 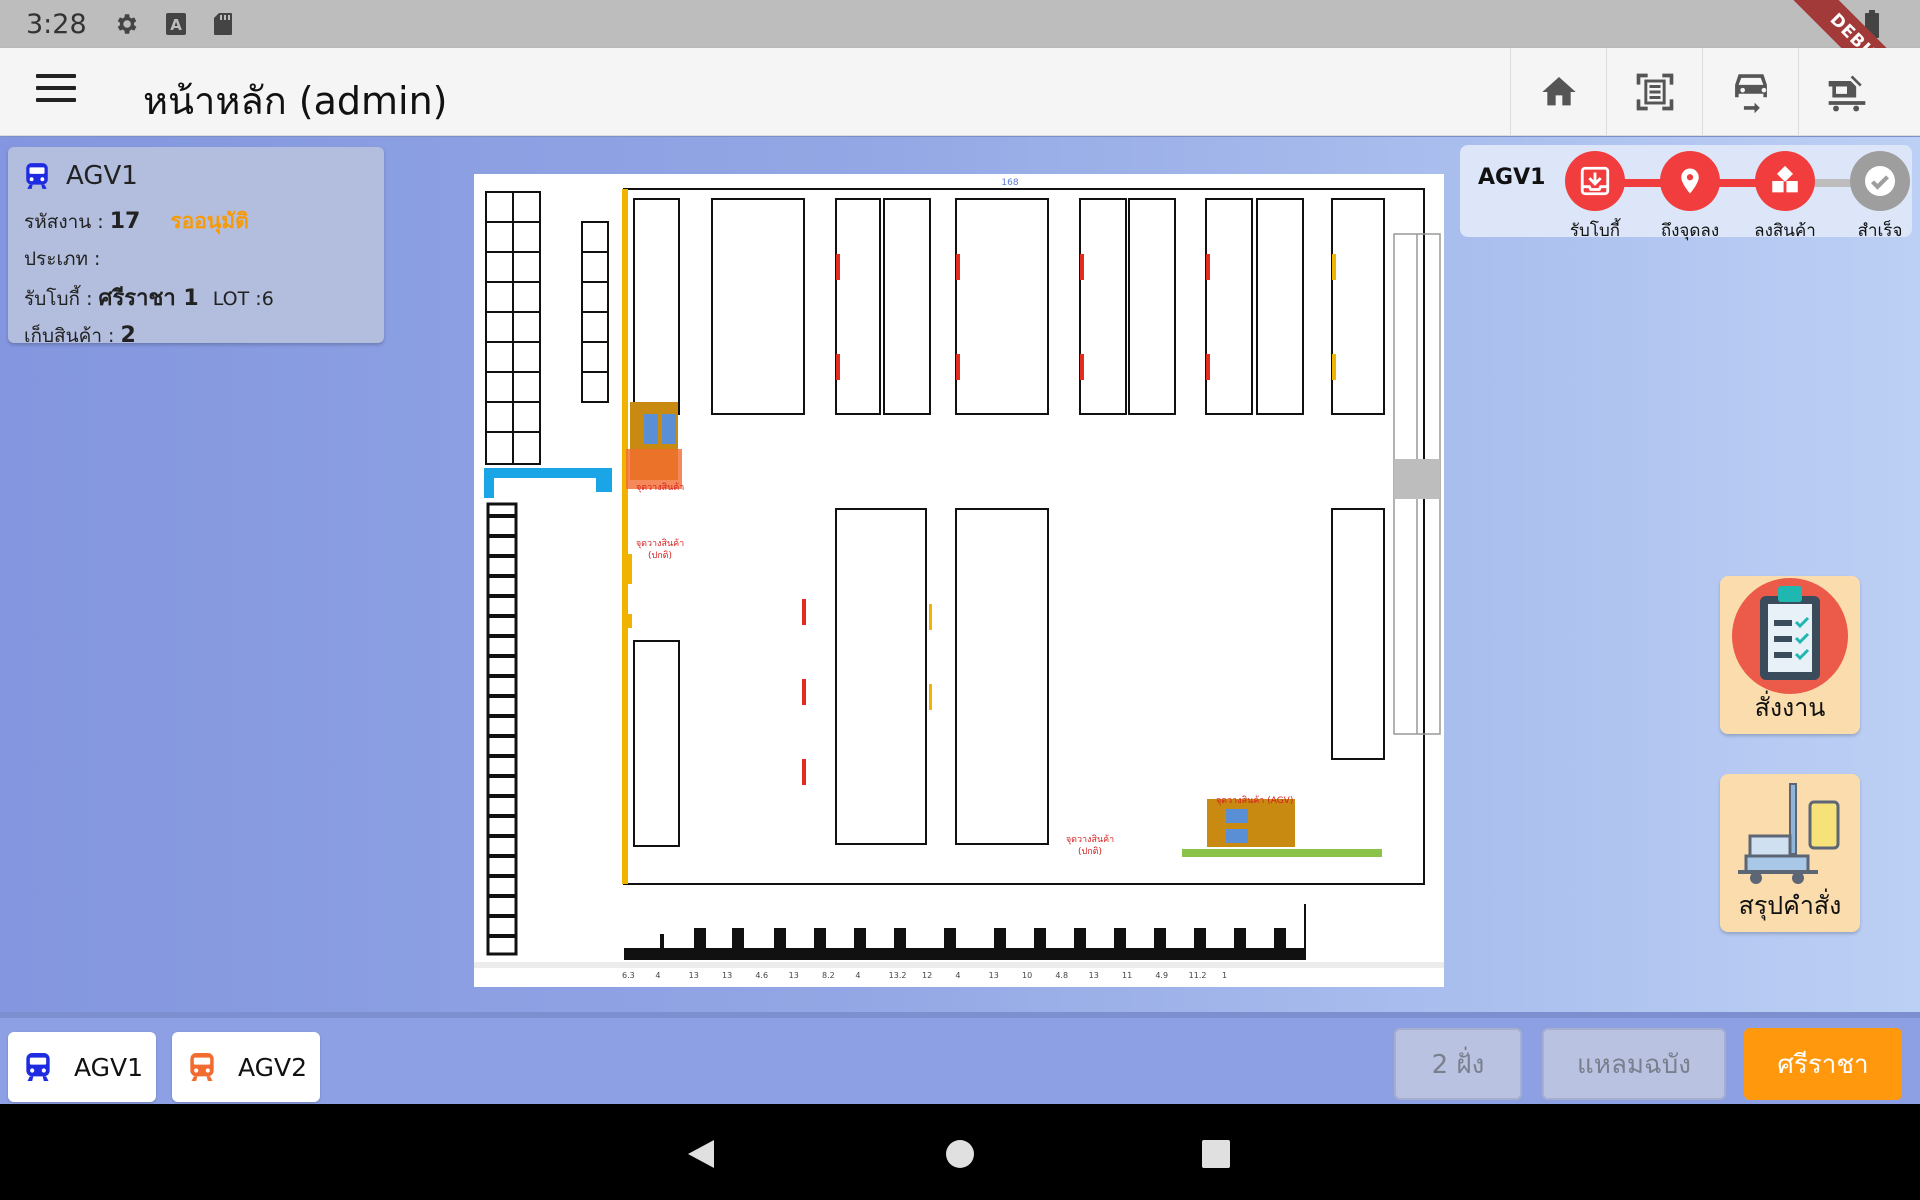 I want to click on store-label: เก็บสินค้า :, so click(x=72, y=336).